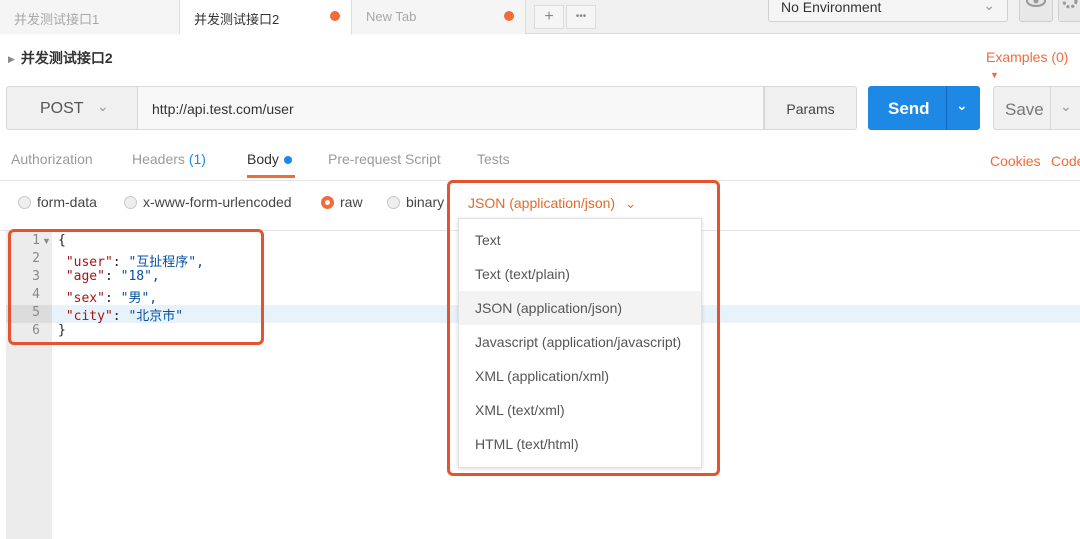 The width and height of the screenshot is (1080, 539). Describe the element at coordinates (1050, 108) in the screenshot. I see `save-divider` at that location.